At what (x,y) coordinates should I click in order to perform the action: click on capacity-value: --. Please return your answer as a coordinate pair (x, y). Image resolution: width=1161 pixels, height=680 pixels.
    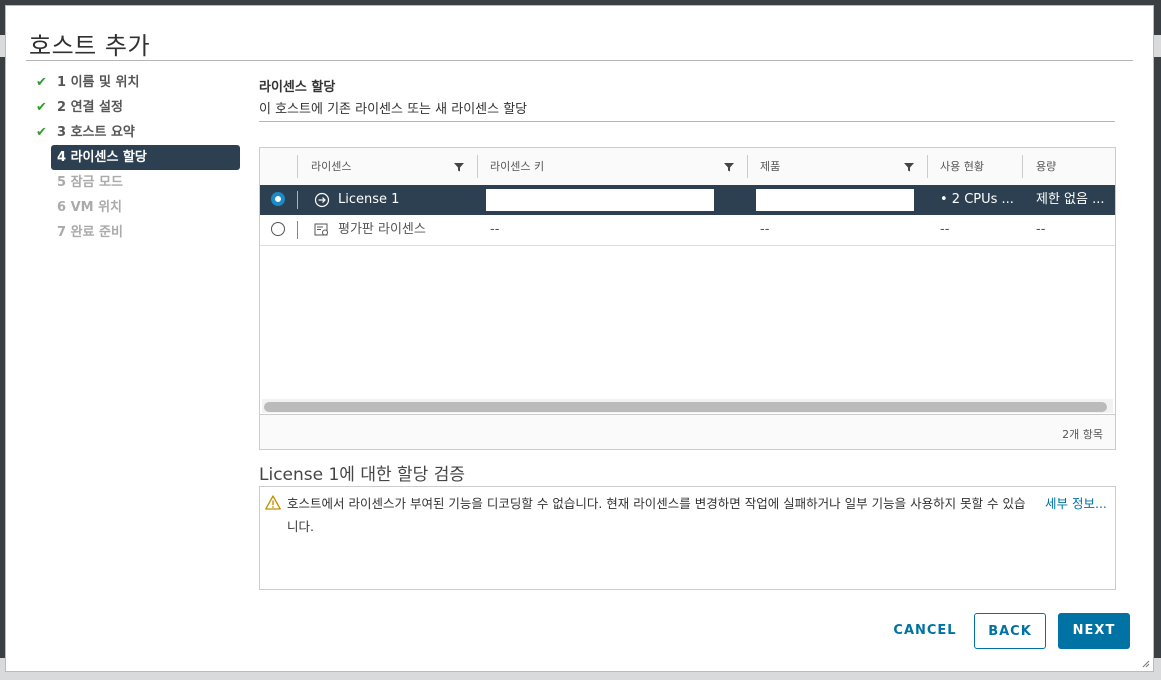
    Looking at the image, I should click on (1041, 229).